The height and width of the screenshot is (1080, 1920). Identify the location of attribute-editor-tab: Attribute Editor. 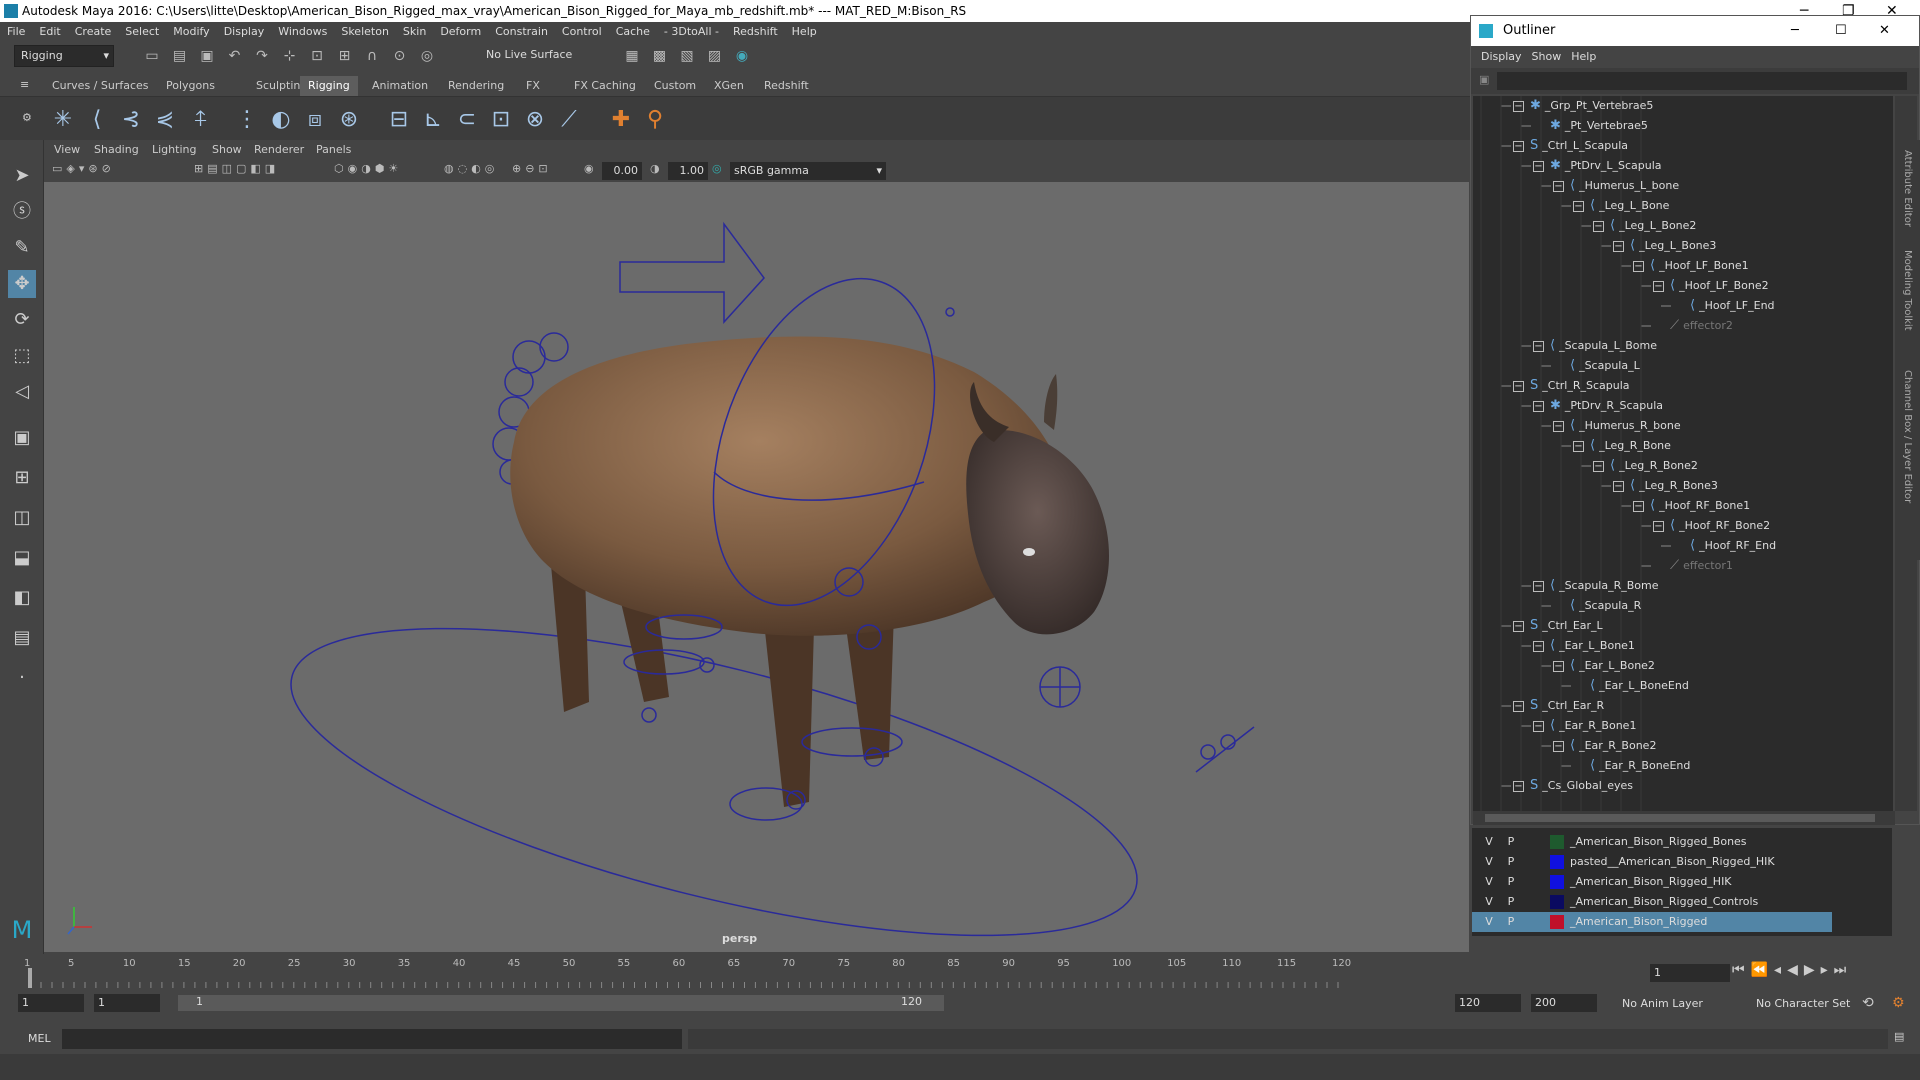
(1907, 188).